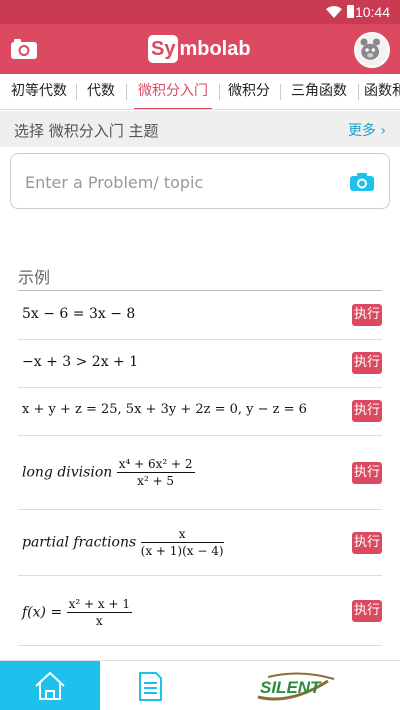  I want to click on example-row: partial fractions x (x + 1)(x − 4) 执行, so click(200, 543).